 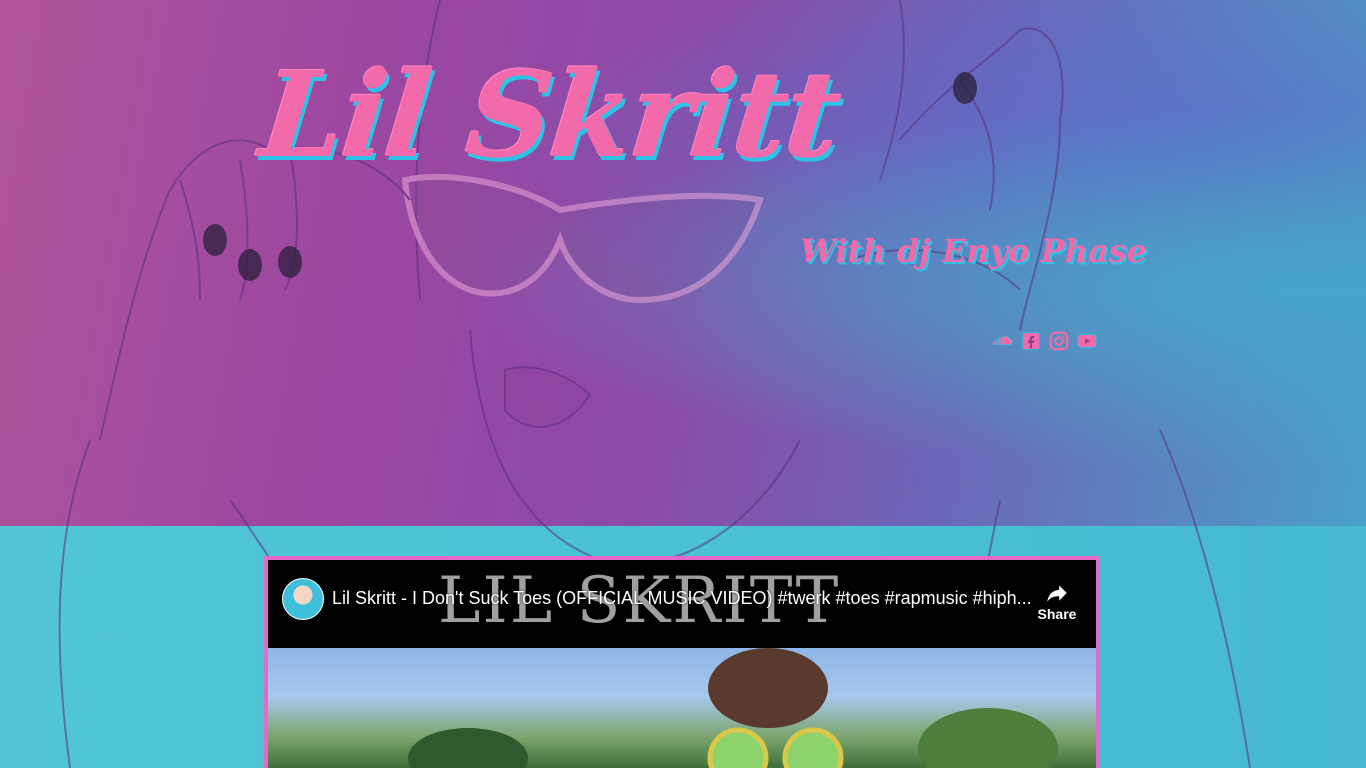 I want to click on facebook-icon, so click(x=1031, y=341).